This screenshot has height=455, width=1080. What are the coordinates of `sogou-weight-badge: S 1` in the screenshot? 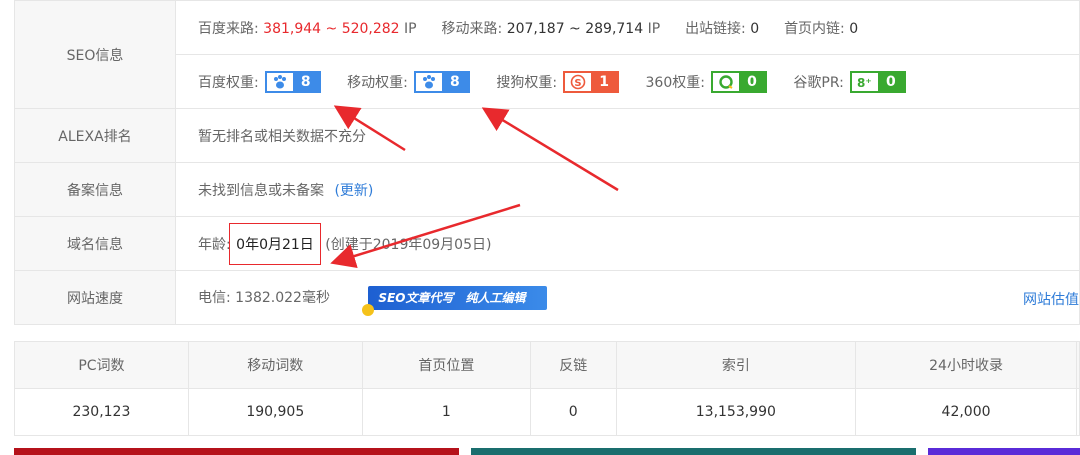 It's located at (591, 81).